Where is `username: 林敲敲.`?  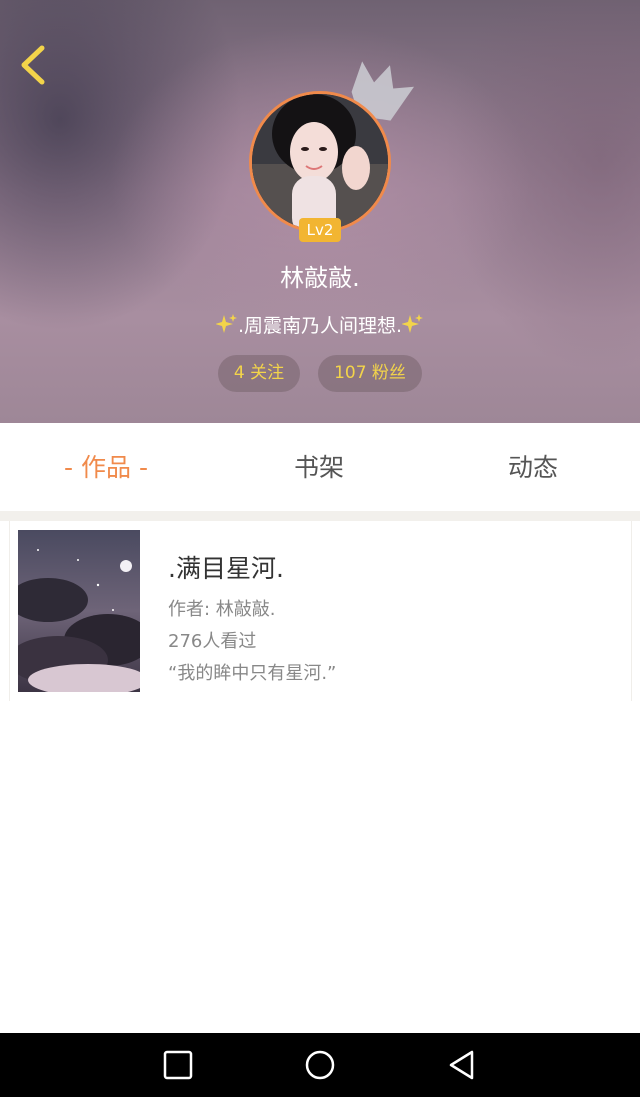
username: 林敲敲. is located at coordinates (320, 278).